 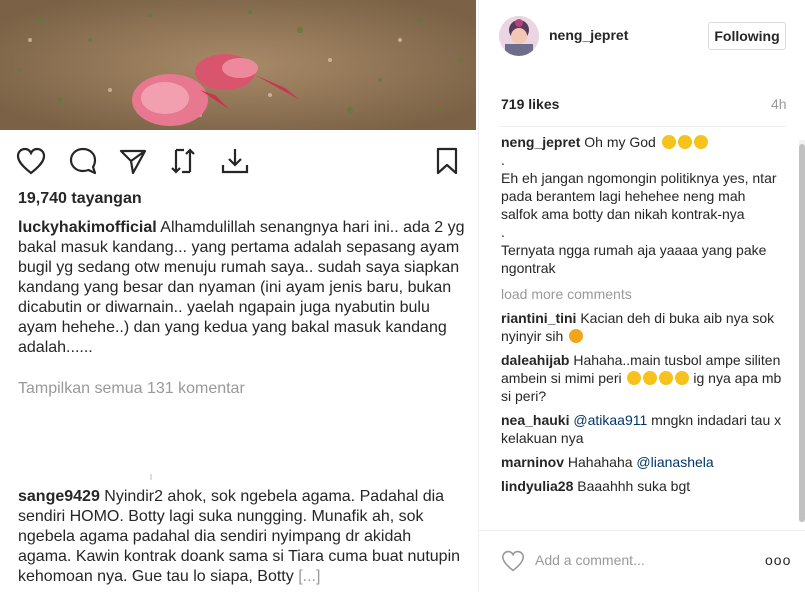 What do you see at coordinates (309, 576) in the screenshot?
I see `comment-more-link: [...]` at bounding box center [309, 576].